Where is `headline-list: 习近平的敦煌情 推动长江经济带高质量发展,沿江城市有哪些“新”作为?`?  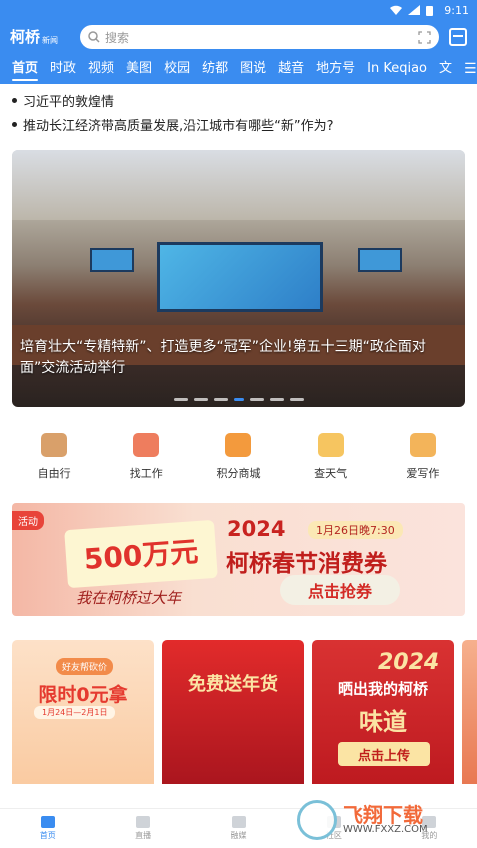
headline-list: 习近平的敦煌情 推动长江经济带高质量发展,沿江城市有哪些“新”作为? is located at coordinates (238, 110).